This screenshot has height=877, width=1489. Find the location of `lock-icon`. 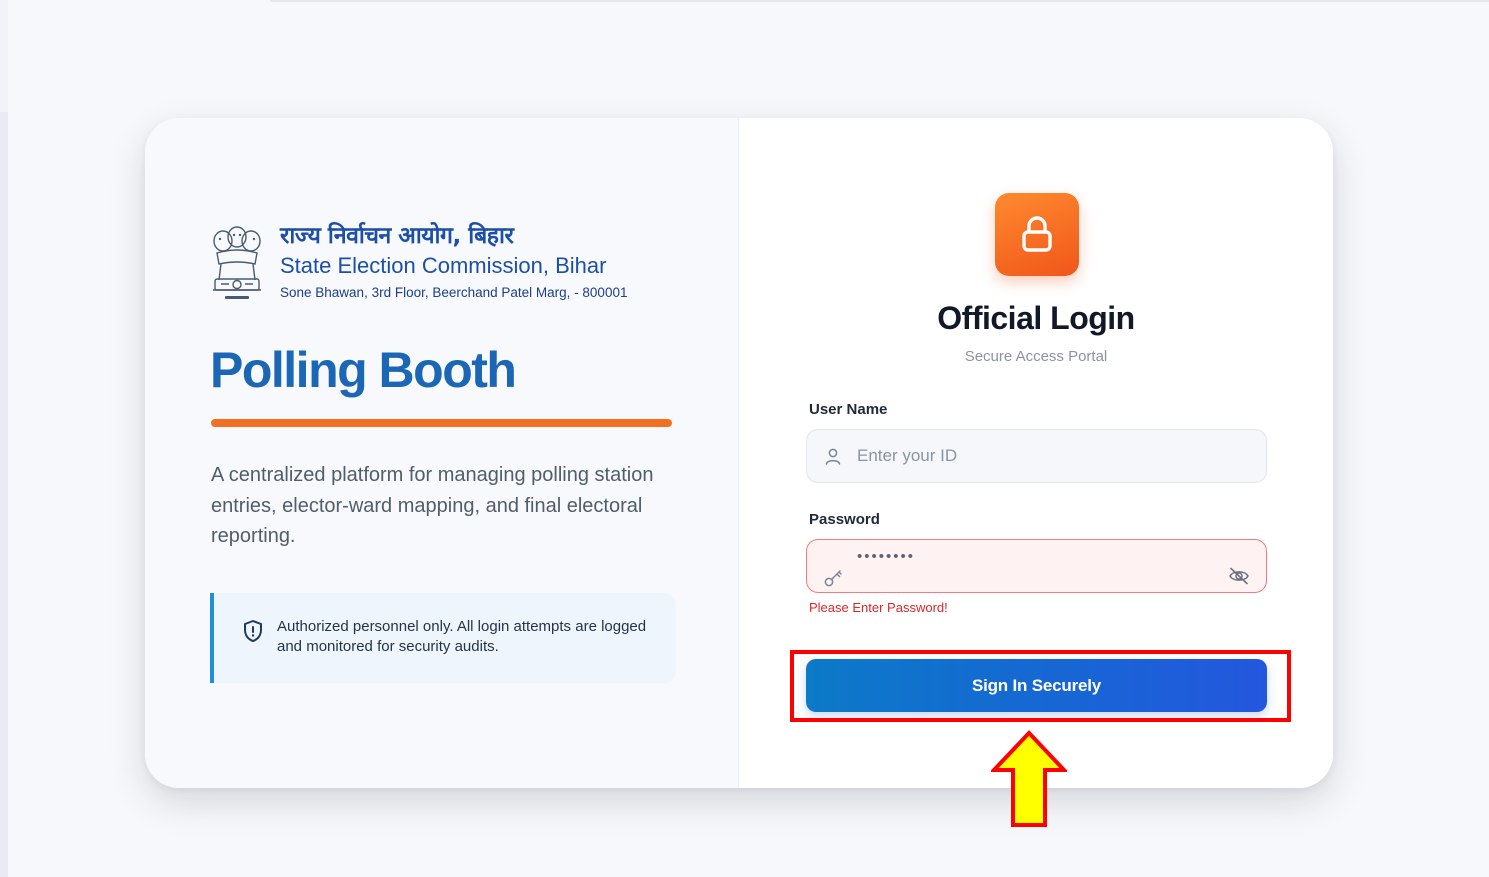

lock-icon is located at coordinates (1037, 234).